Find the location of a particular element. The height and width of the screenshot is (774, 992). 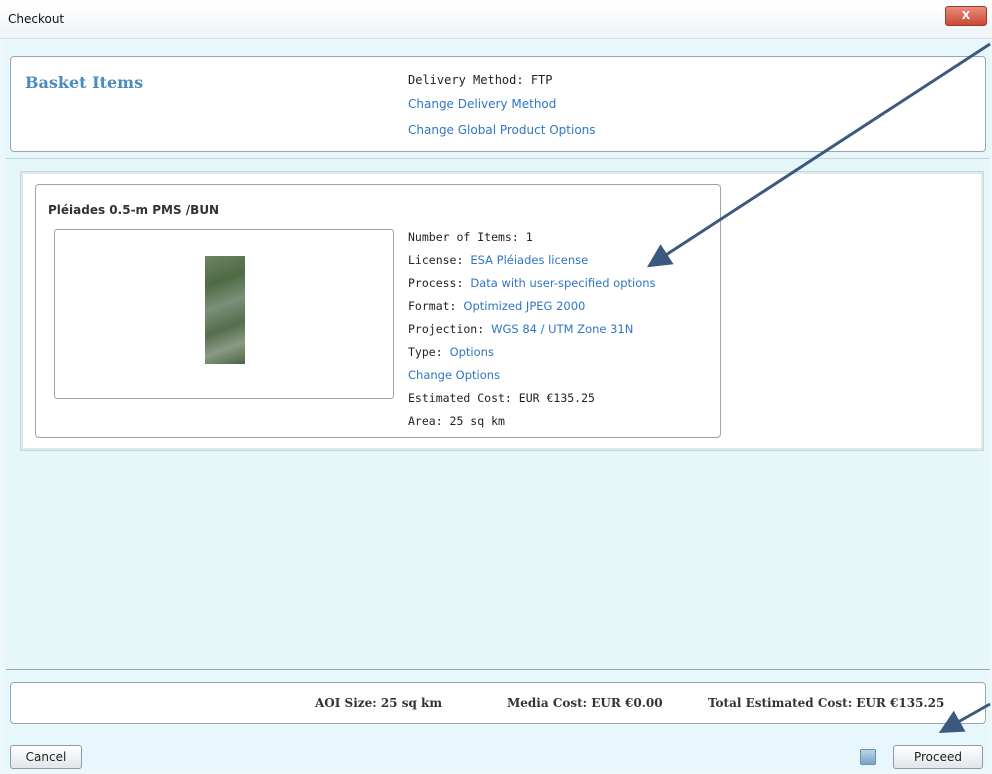

projection-link: WGS 84 / UTM Zone 31N is located at coordinates (562, 329).